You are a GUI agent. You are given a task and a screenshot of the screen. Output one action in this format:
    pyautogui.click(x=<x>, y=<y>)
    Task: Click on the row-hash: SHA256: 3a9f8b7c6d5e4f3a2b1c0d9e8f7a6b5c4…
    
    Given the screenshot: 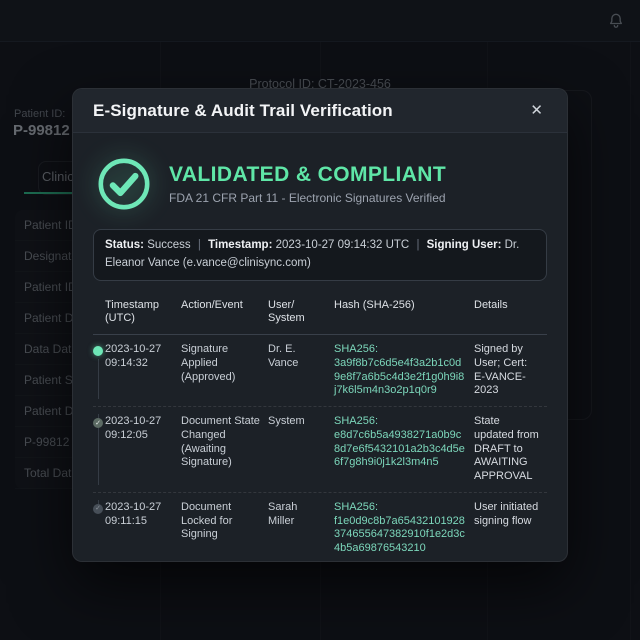 What is the action you would take?
    pyautogui.click(x=404, y=370)
    